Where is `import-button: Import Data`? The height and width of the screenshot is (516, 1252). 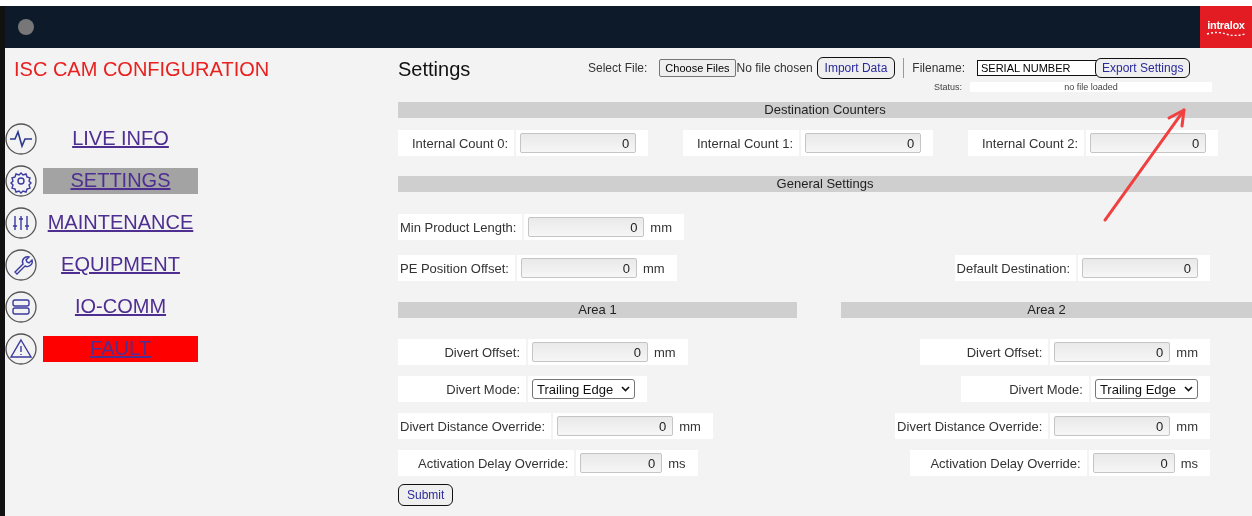 import-button: Import Data is located at coordinates (856, 68).